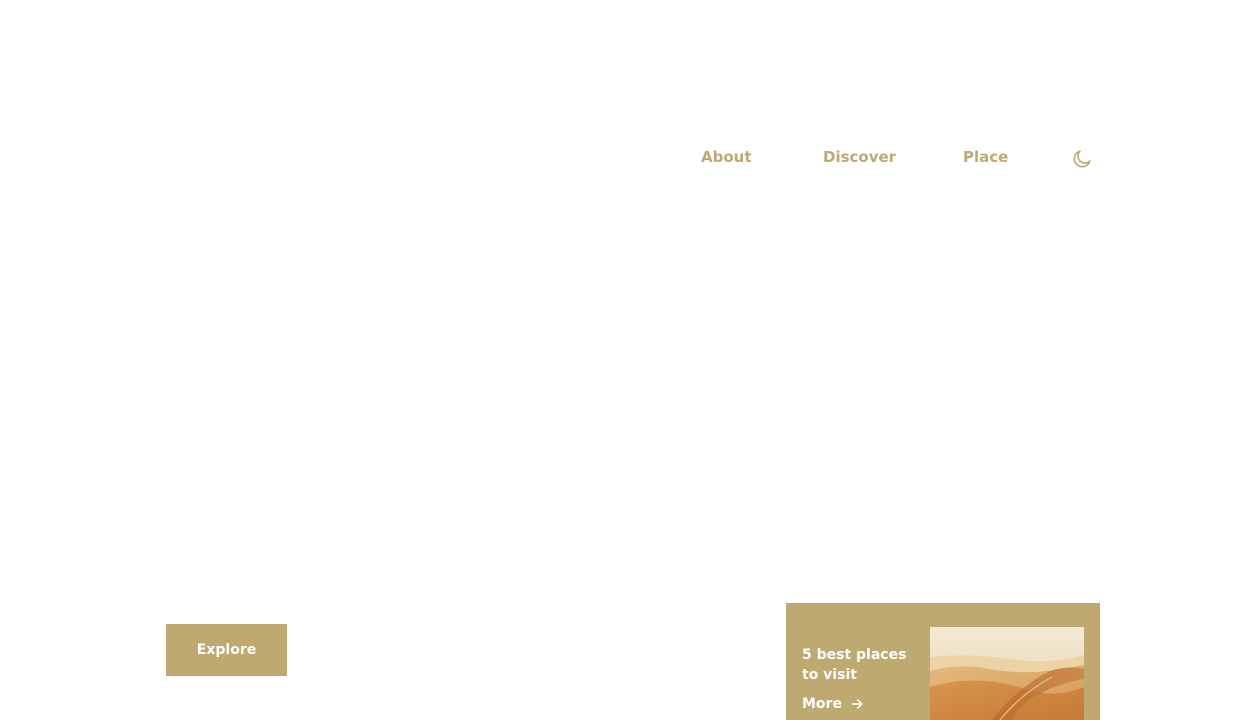 The width and height of the screenshot is (1260, 720). I want to click on moon-icon, so click(1082, 159).